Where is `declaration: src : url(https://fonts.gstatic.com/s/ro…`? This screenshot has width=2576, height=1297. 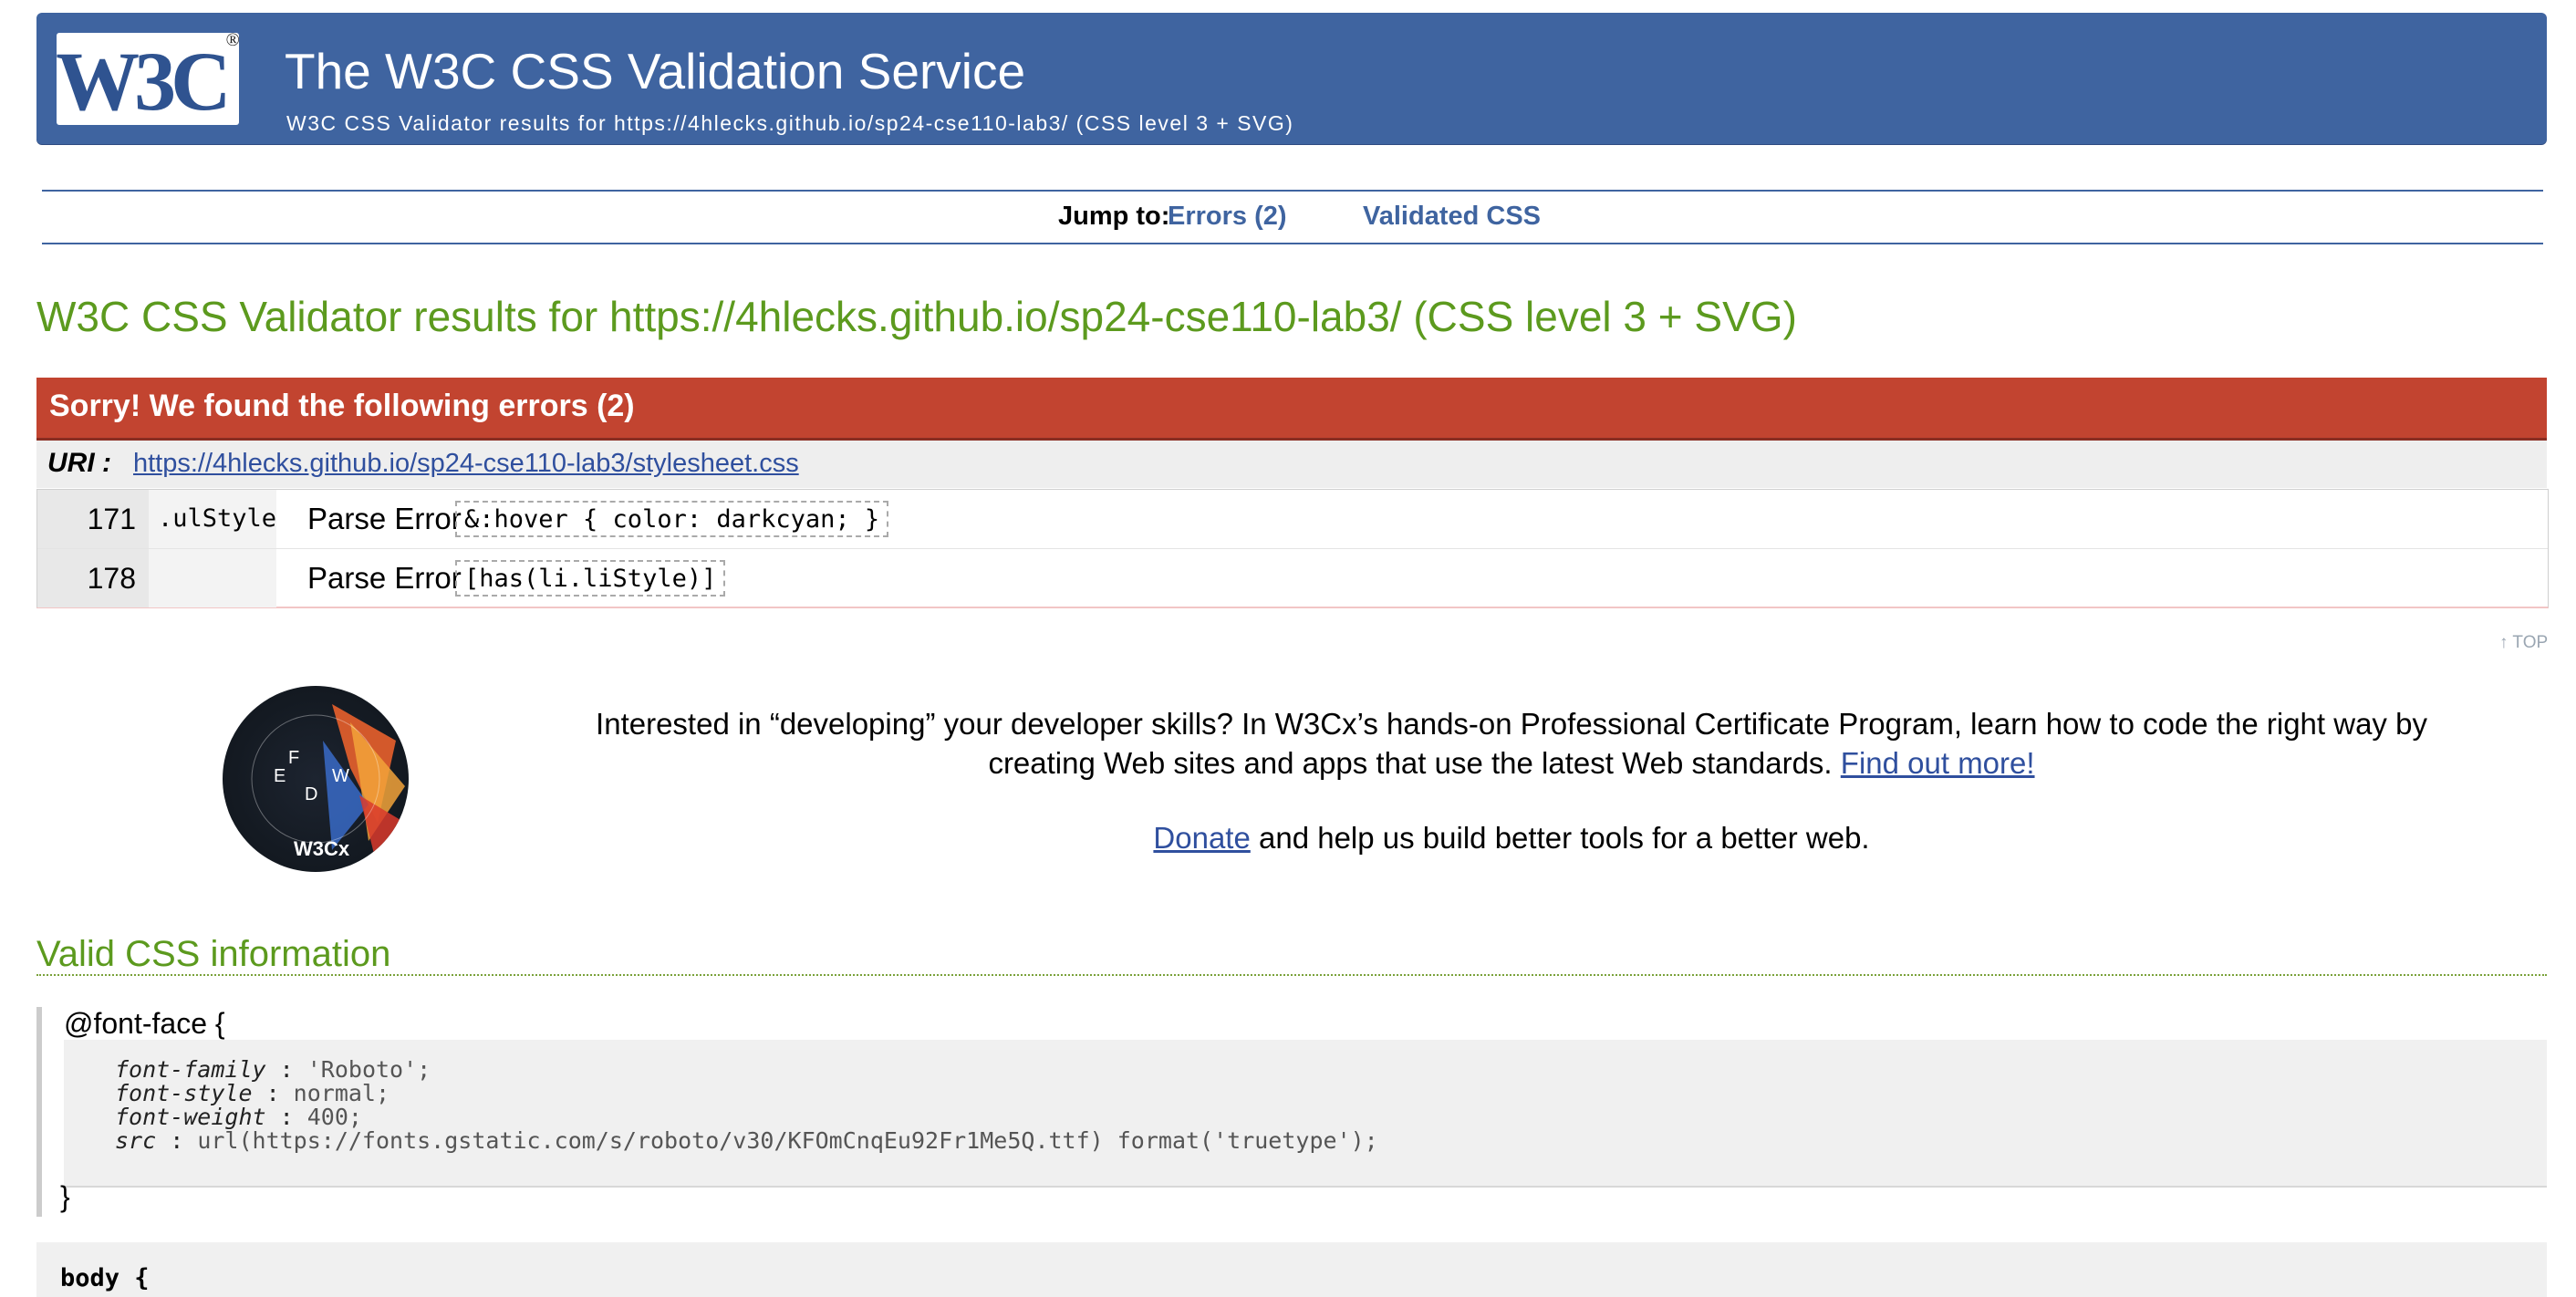 declaration: src : url(https://fonts.gstatic.com/s/ro… is located at coordinates (746, 1140).